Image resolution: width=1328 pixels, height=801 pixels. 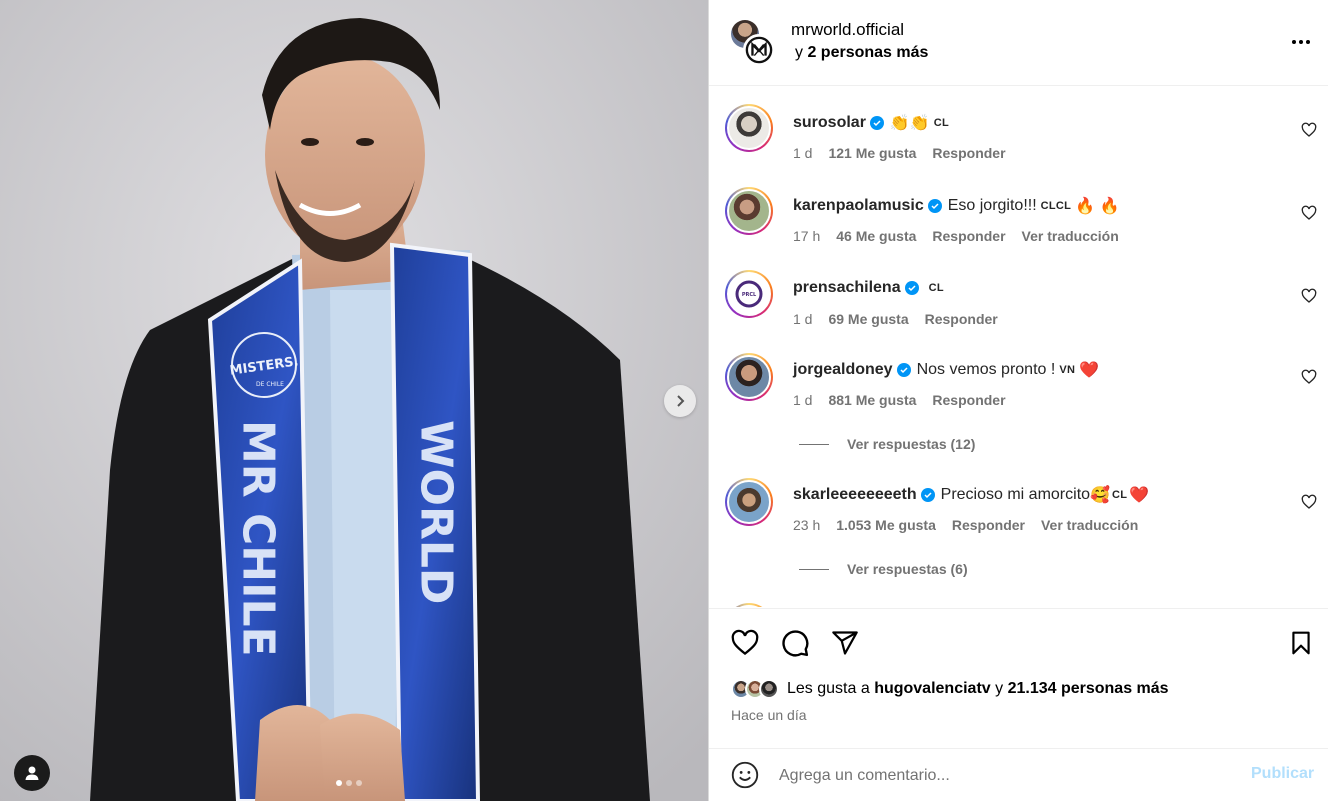 What do you see at coordinates (759, 50) in the screenshot?
I see `mrworld-logo-icon` at bounding box center [759, 50].